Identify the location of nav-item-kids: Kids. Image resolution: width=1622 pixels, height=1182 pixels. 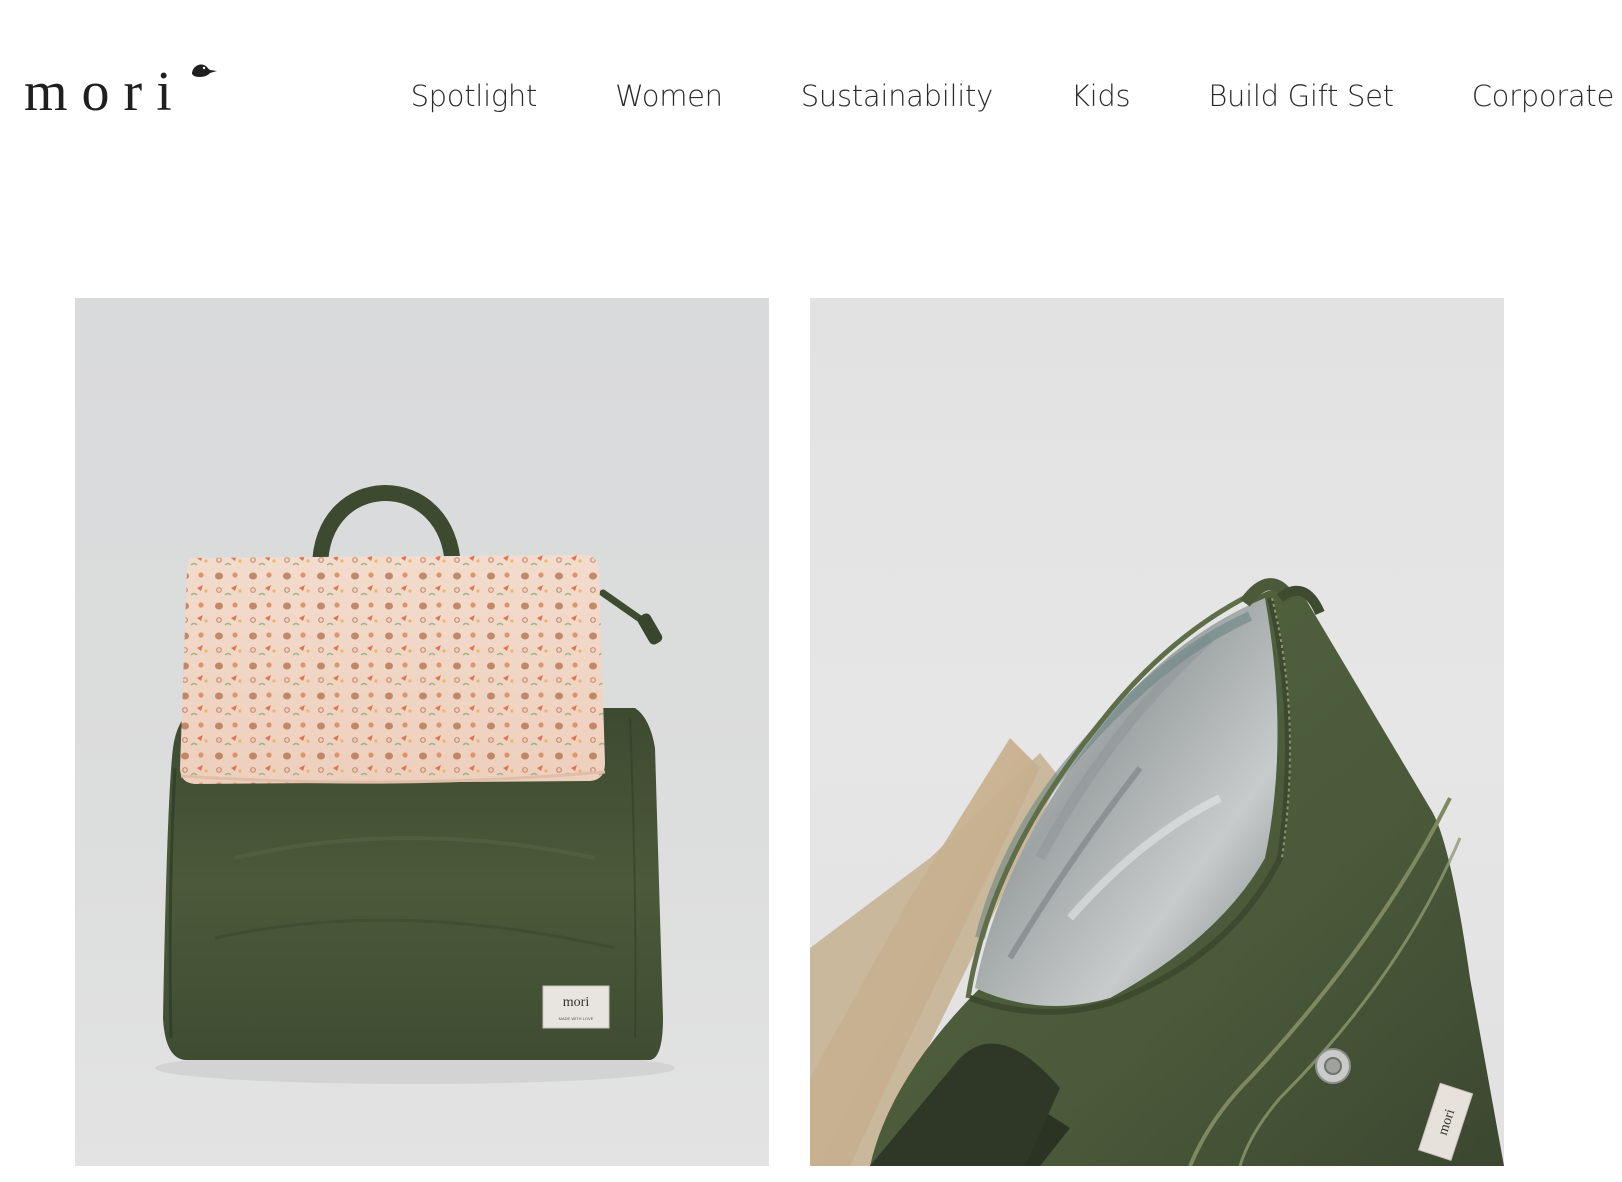
(1101, 96).